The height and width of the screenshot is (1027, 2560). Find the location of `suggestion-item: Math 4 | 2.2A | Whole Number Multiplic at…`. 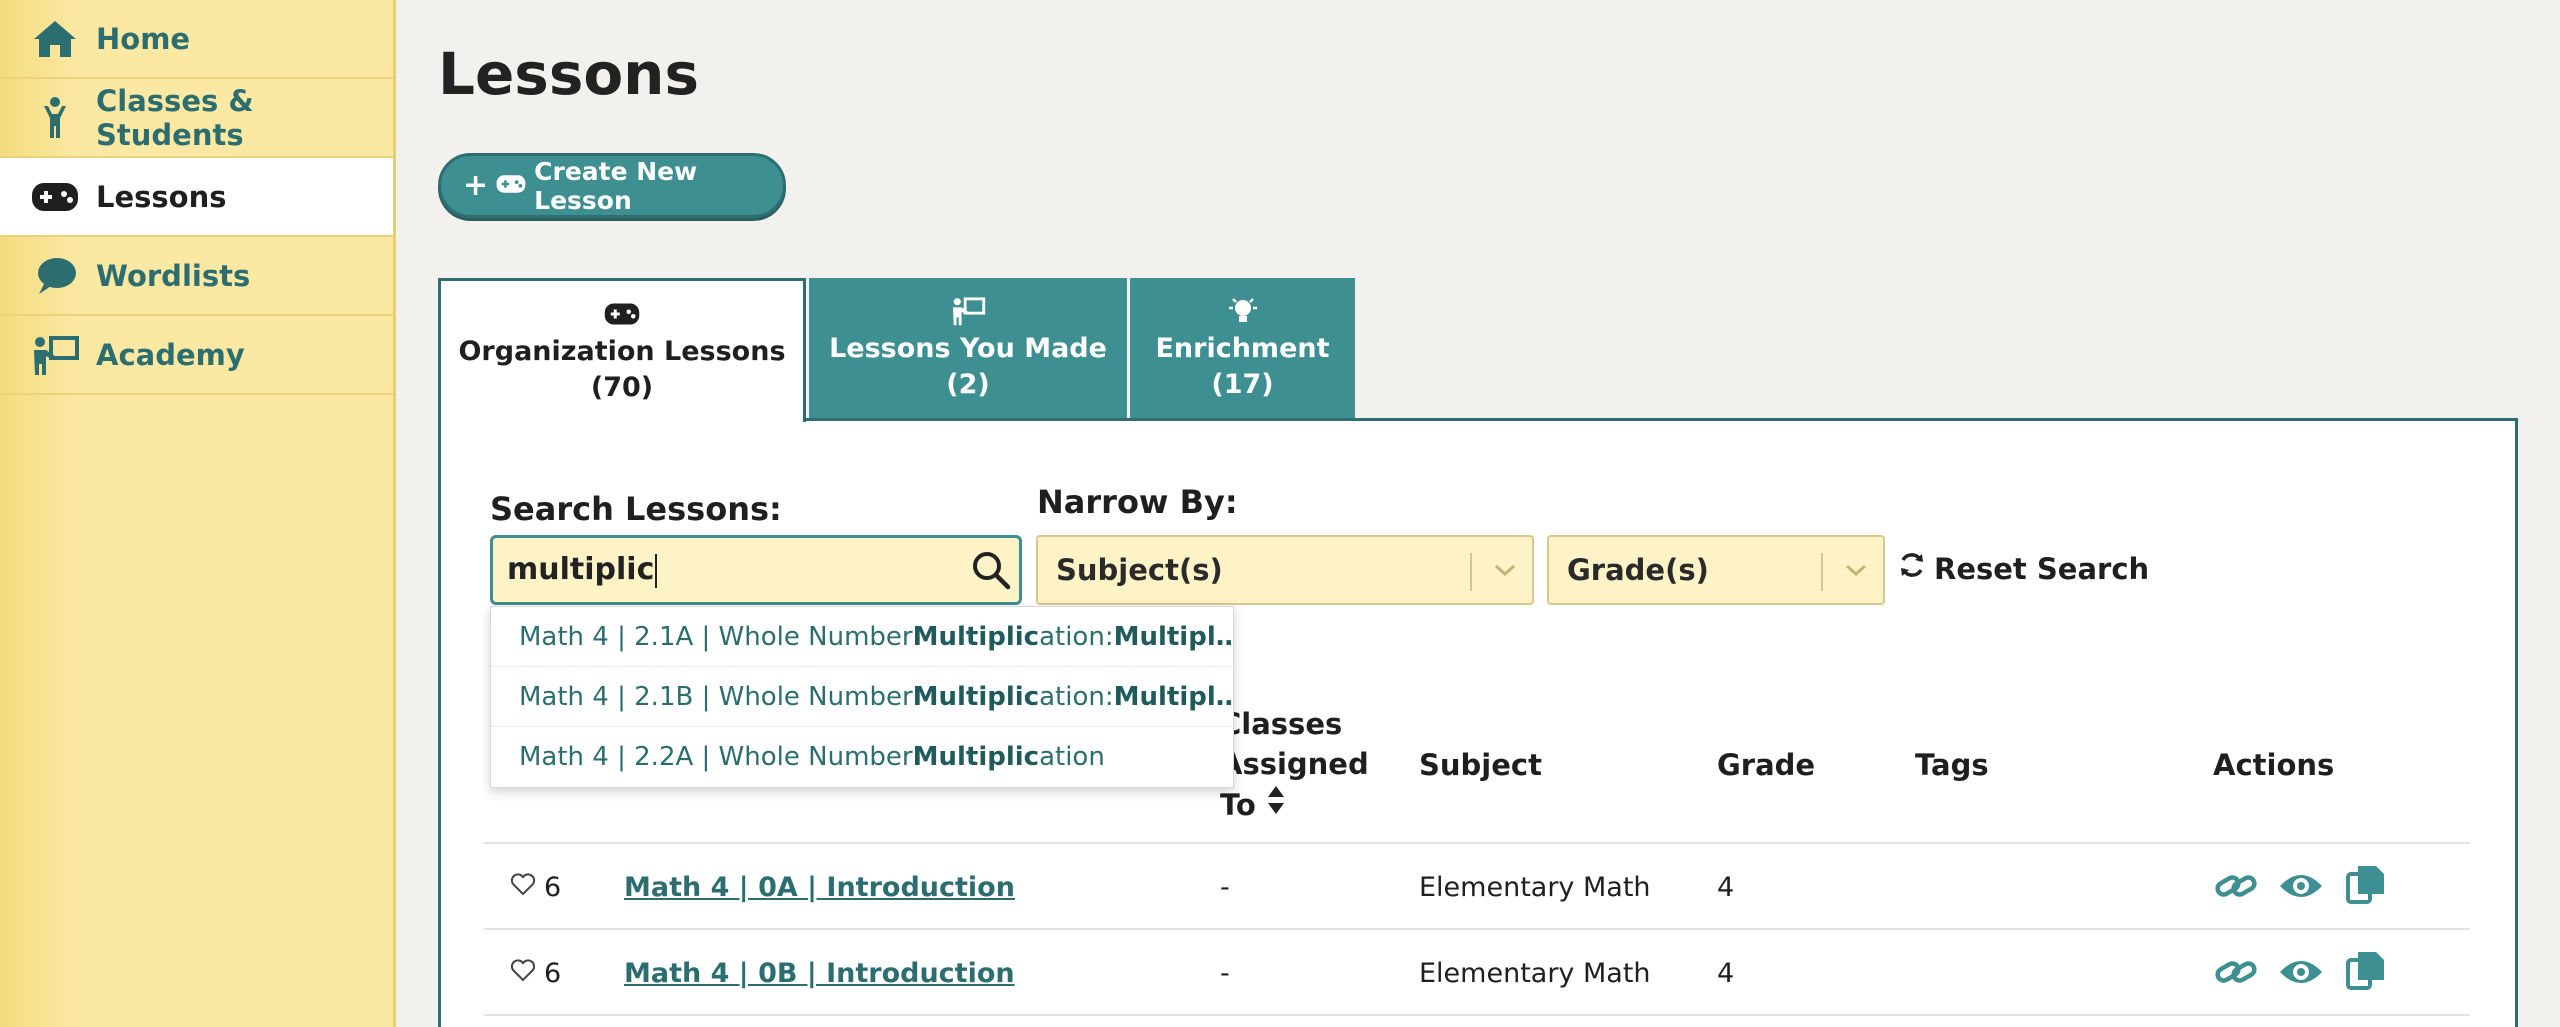

suggestion-item: Math 4 | 2.2A | Whole Number Multiplic at… is located at coordinates (862, 757).